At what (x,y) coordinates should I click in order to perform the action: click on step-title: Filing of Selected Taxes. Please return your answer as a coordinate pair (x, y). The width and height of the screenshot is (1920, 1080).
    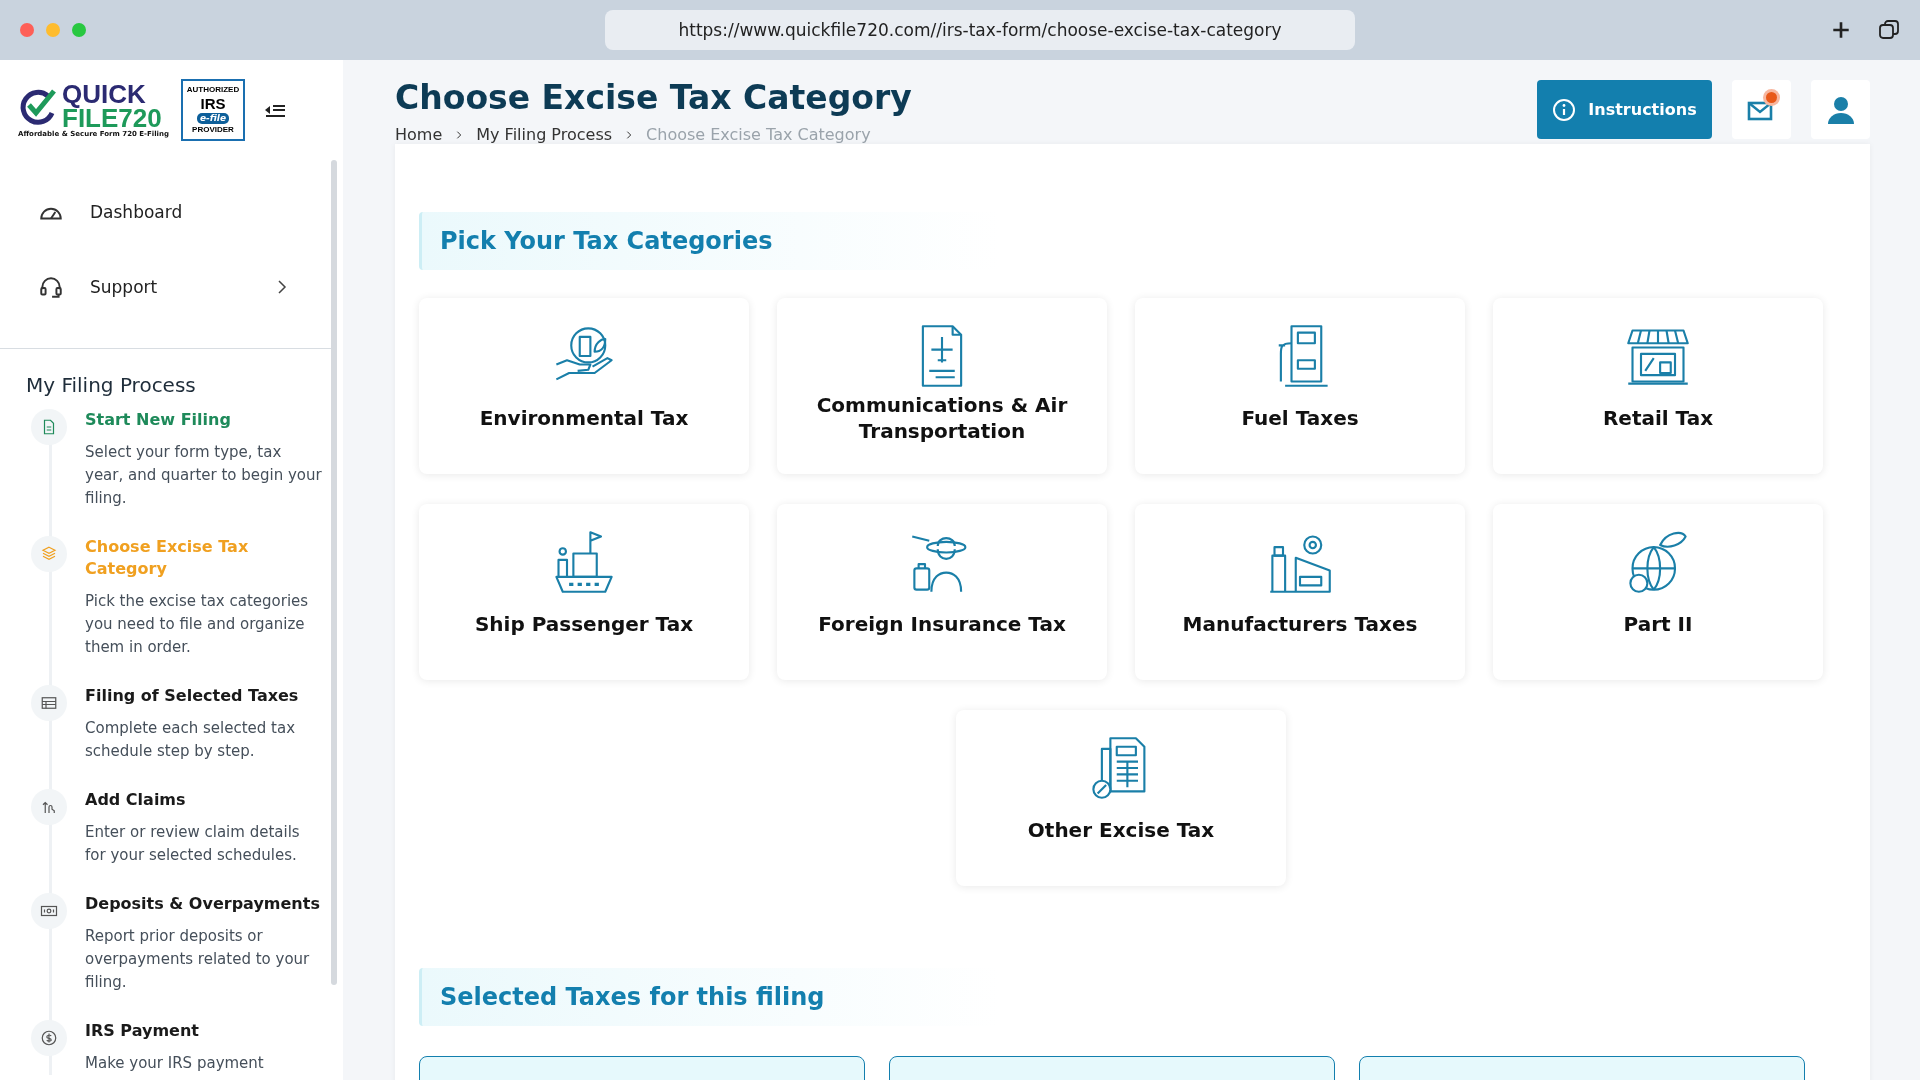
    Looking at the image, I should click on (204, 696).